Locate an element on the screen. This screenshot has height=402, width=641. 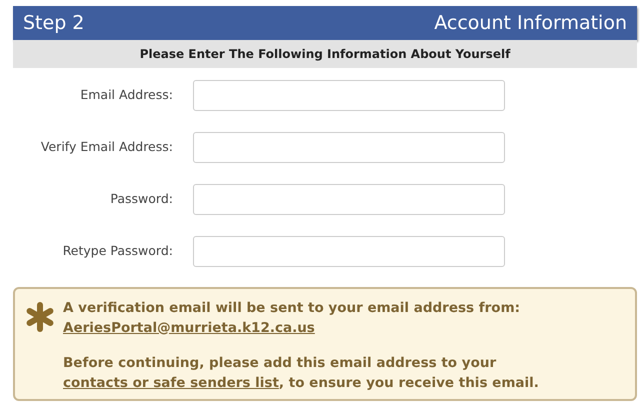
field-label: Retype Password: is located at coordinates (117, 251).